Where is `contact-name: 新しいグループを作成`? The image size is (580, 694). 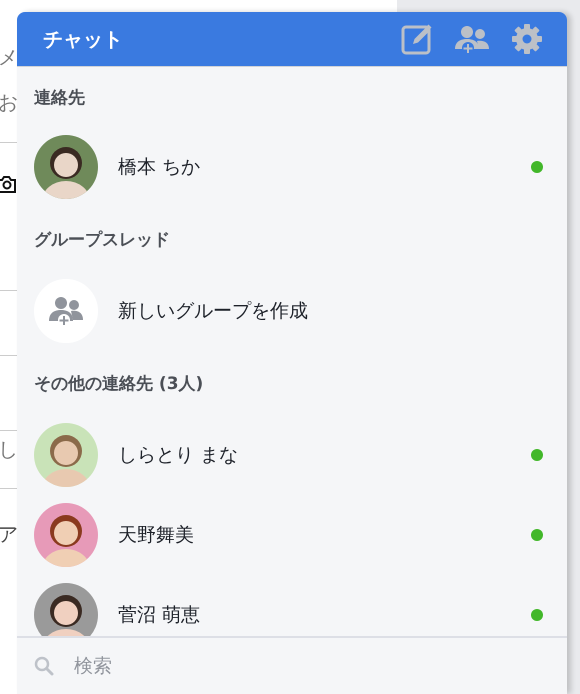 contact-name: 新しいグループを作成 is located at coordinates (213, 311).